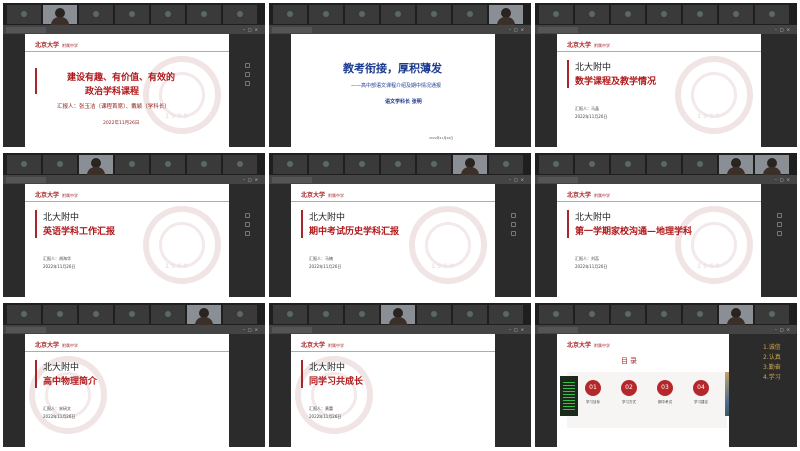 The height and width of the screenshot is (451, 800). I want to click on toc-item: 02 学习方式, so click(629, 392).